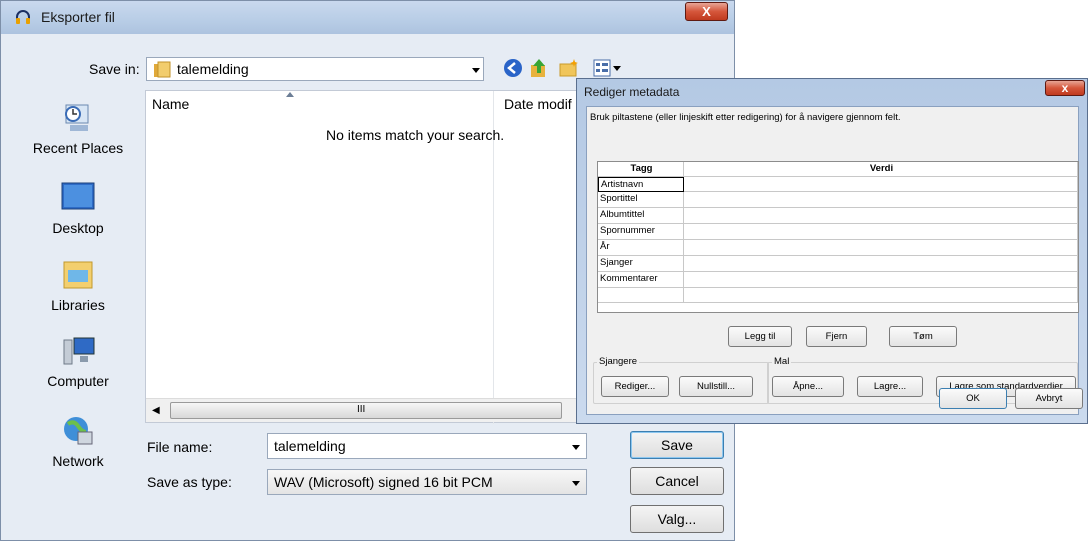 This screenshot has width=1088, height=541. Describe the element at coordinates (78, 228) in the screenshot. I see `nav-label: Desktop` at that location.